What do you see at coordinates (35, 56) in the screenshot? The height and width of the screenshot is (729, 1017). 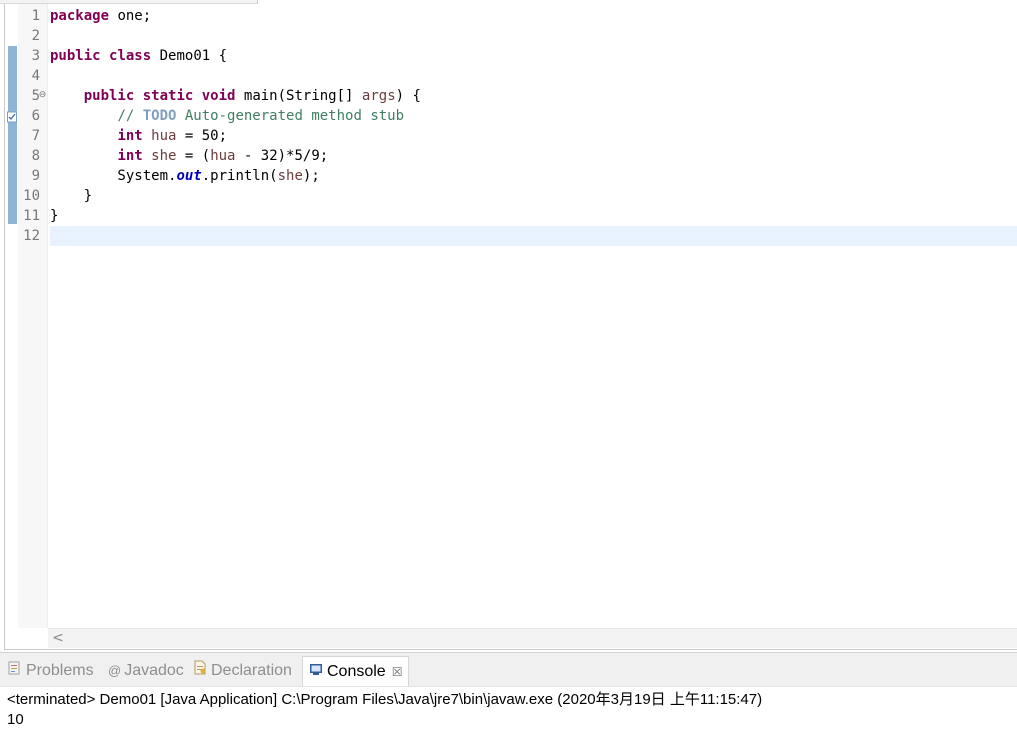 I see `line-number: 3` at bounding box center [35, 56].